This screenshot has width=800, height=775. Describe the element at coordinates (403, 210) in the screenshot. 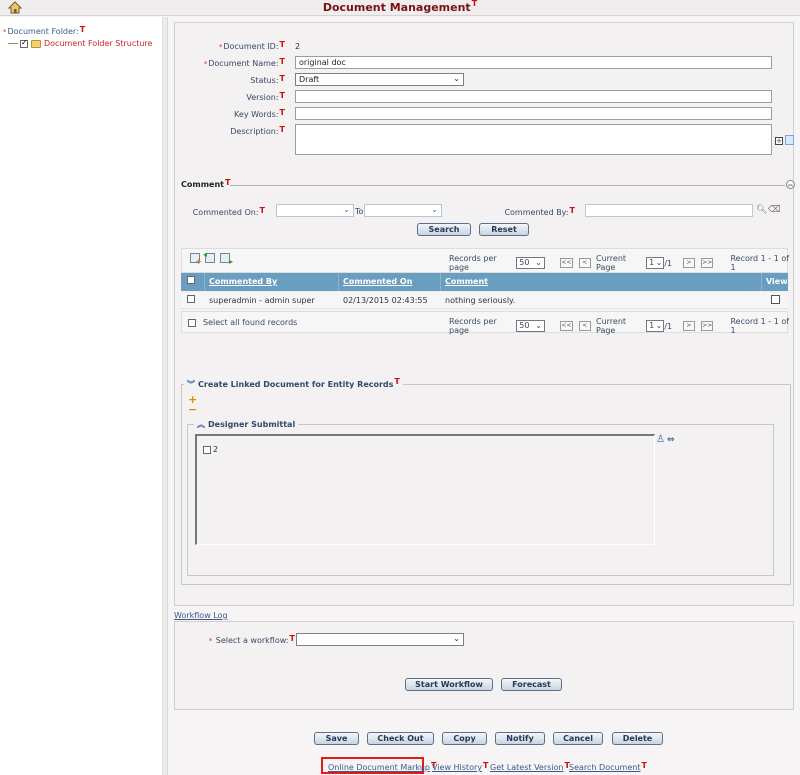

I see `commented-on-to-select: ⌄` at that location.